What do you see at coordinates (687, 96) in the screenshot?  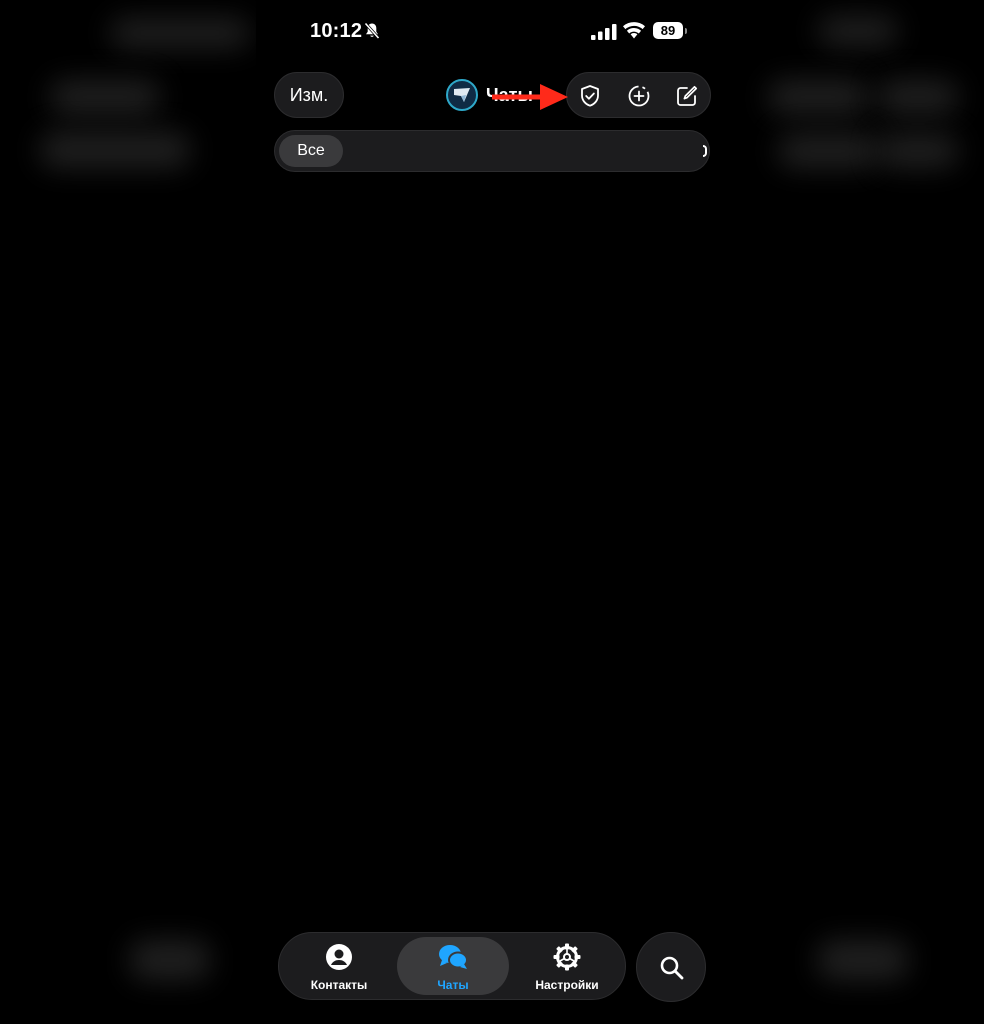 I see `compose-icon` at bounding box center [687, 96].